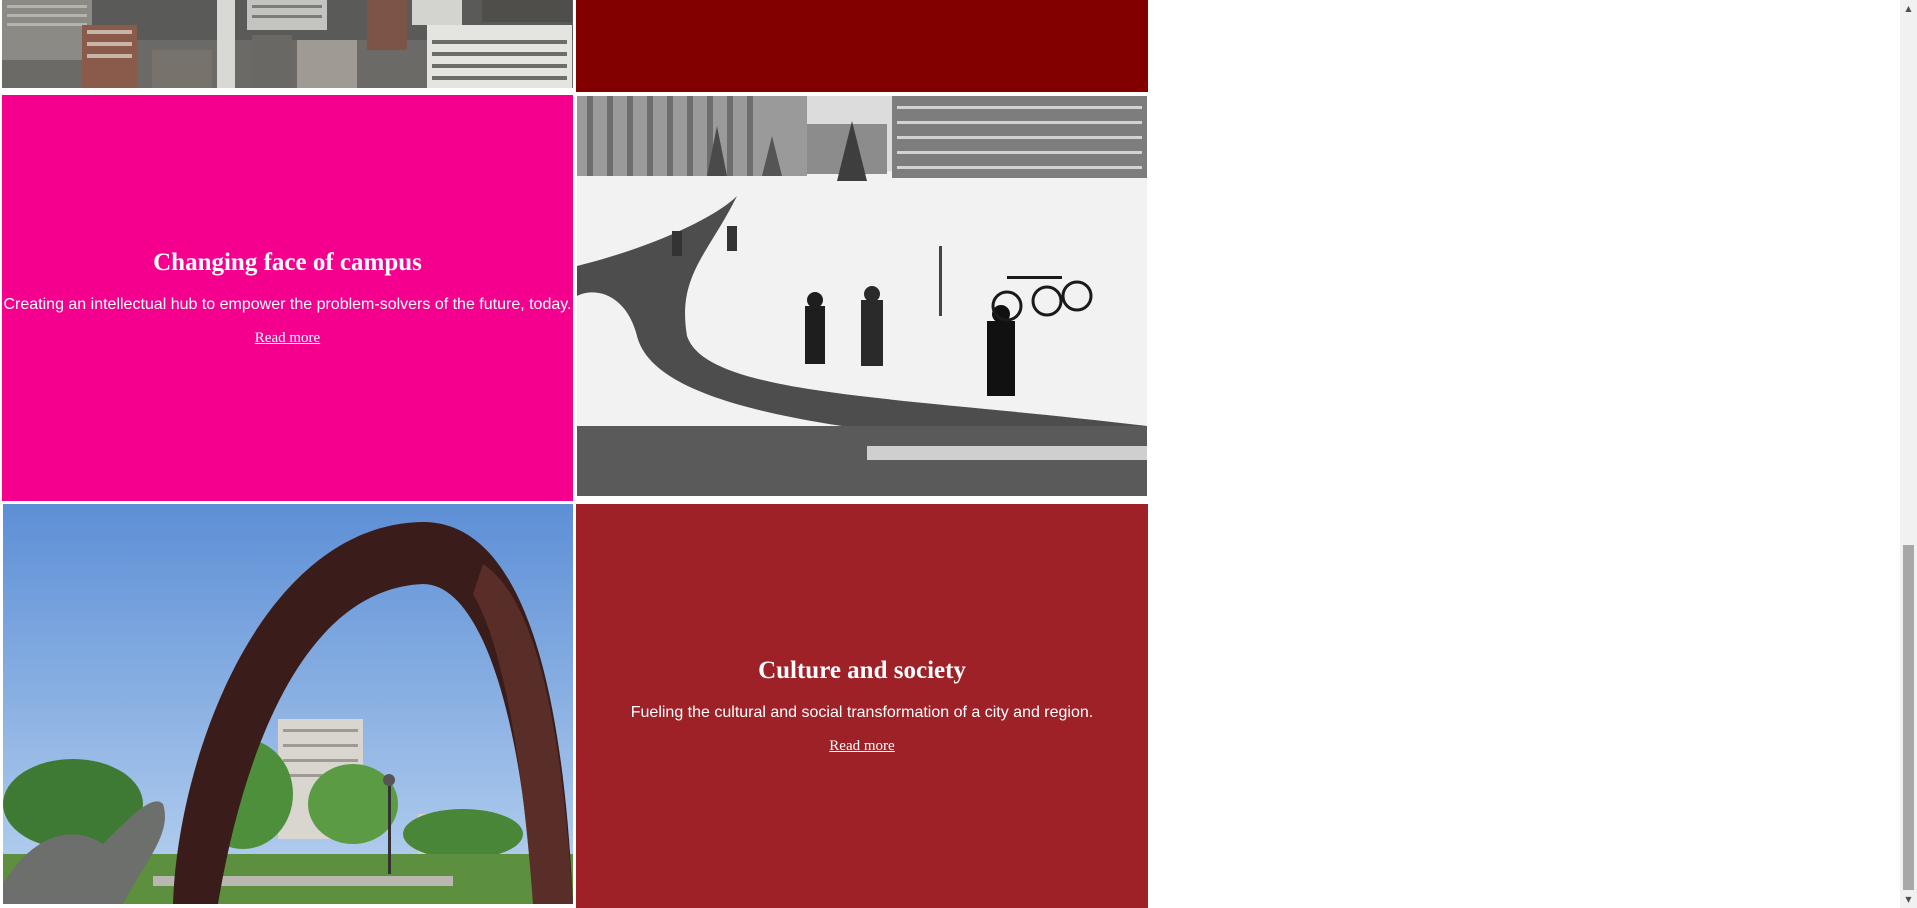  What do you see at coordinates (288, 704) in the screenshot?
I see `arch-sculpture-image` at bounding box center [288, 704].